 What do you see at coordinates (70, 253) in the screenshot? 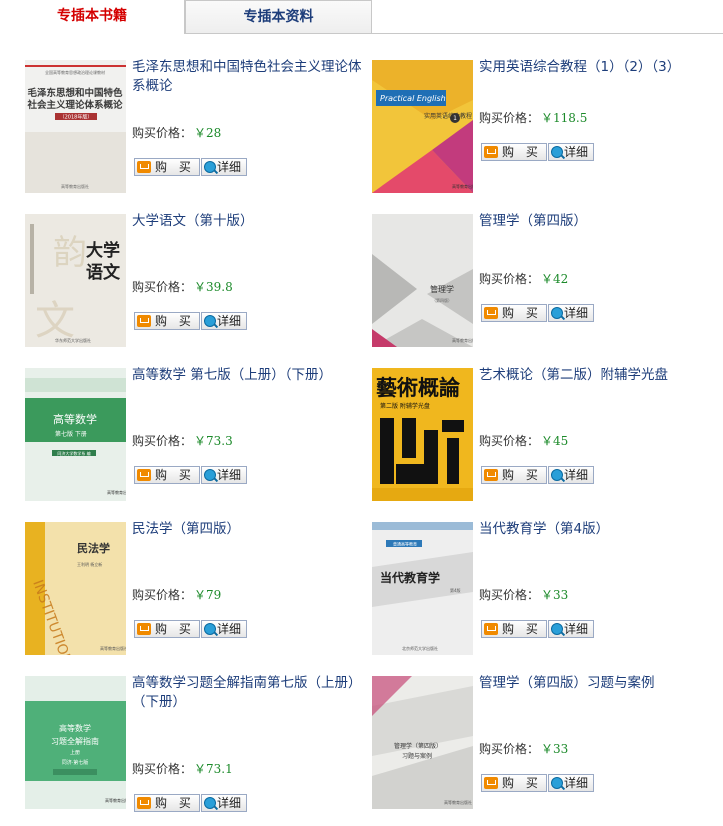
I see `svg-text: 韵` at bounding box center [70, 253].